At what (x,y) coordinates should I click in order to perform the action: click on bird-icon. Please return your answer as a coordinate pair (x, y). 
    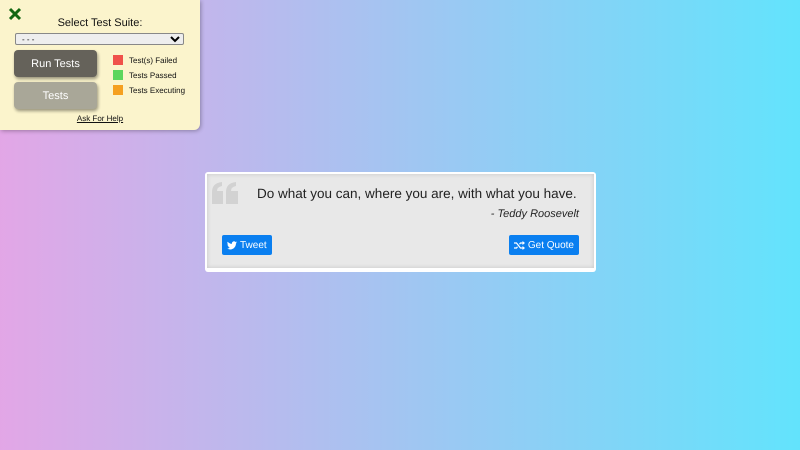
    Looking at the image, I should click on (232, 245).